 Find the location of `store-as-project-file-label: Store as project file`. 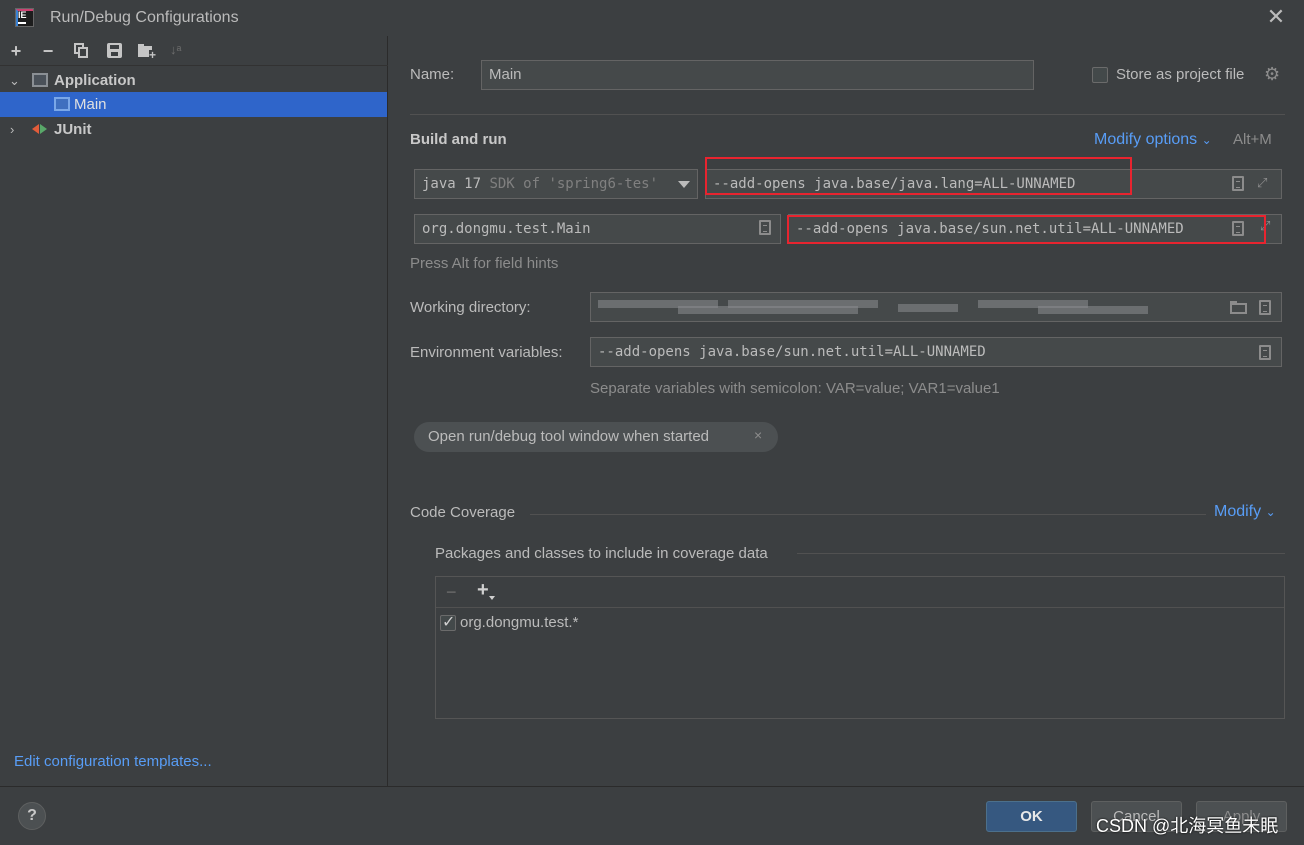

store-as-project-file-label: Store as project file is located at coordinates (1180, 74).